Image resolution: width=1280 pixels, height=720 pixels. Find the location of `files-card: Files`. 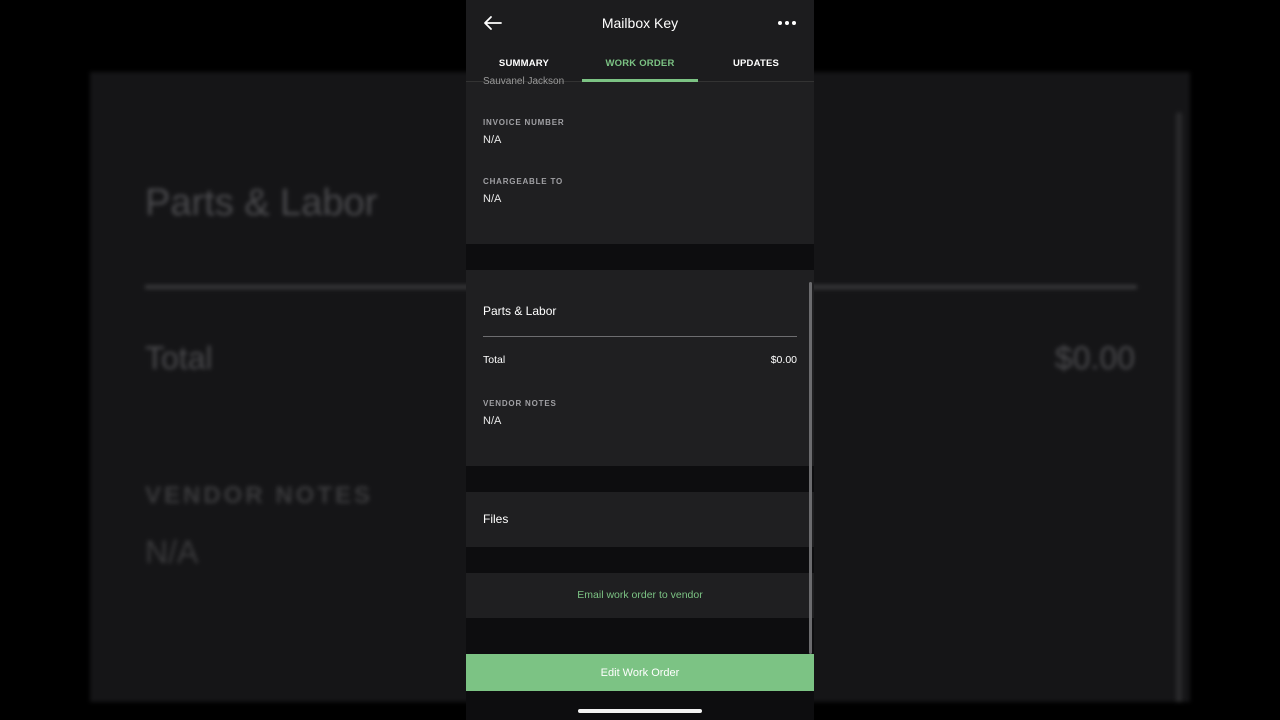

files-card: Files is located at coordinates (640, 519).